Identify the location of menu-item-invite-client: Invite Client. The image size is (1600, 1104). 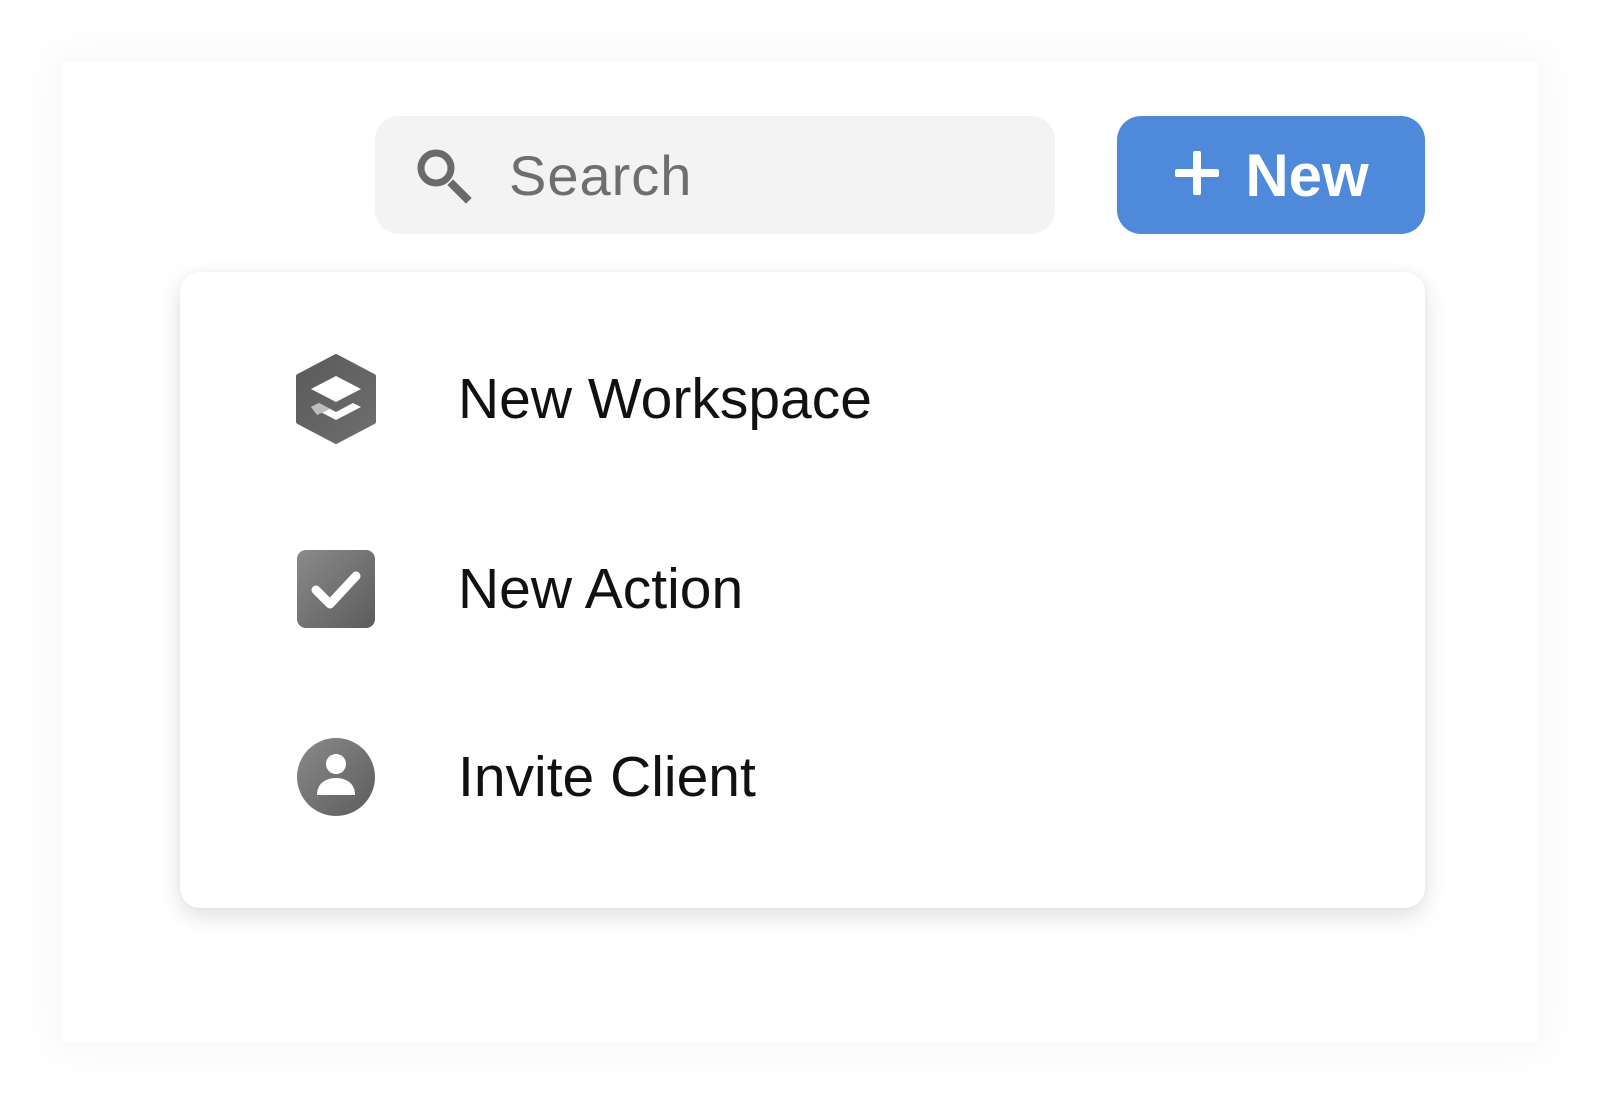
(802, 777).